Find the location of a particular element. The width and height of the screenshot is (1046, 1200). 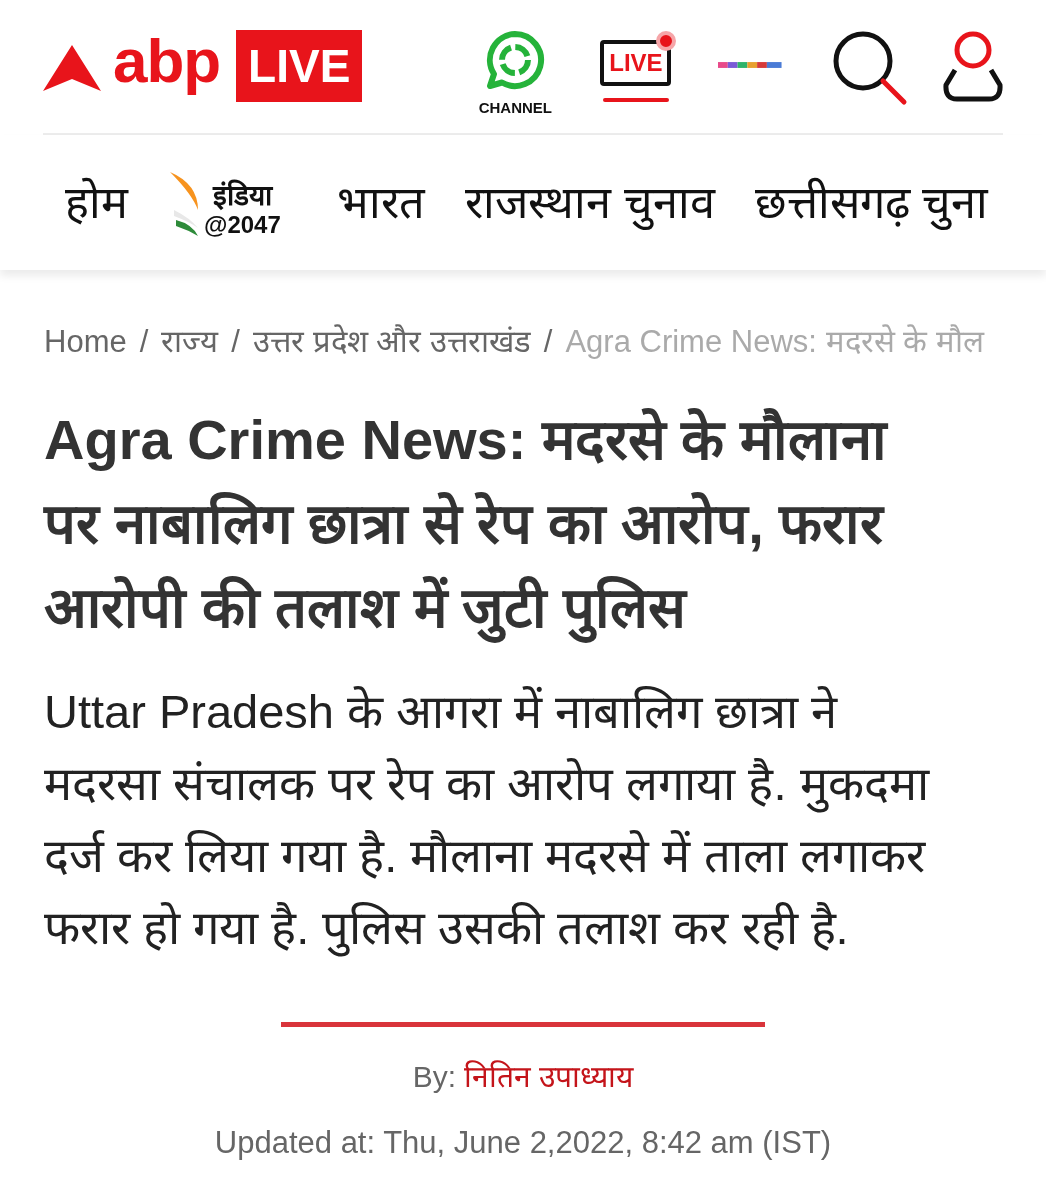

breadcrumb-link: उत्तर प्रदेश और उत्तराखंड is located at coordinates (391, 342).